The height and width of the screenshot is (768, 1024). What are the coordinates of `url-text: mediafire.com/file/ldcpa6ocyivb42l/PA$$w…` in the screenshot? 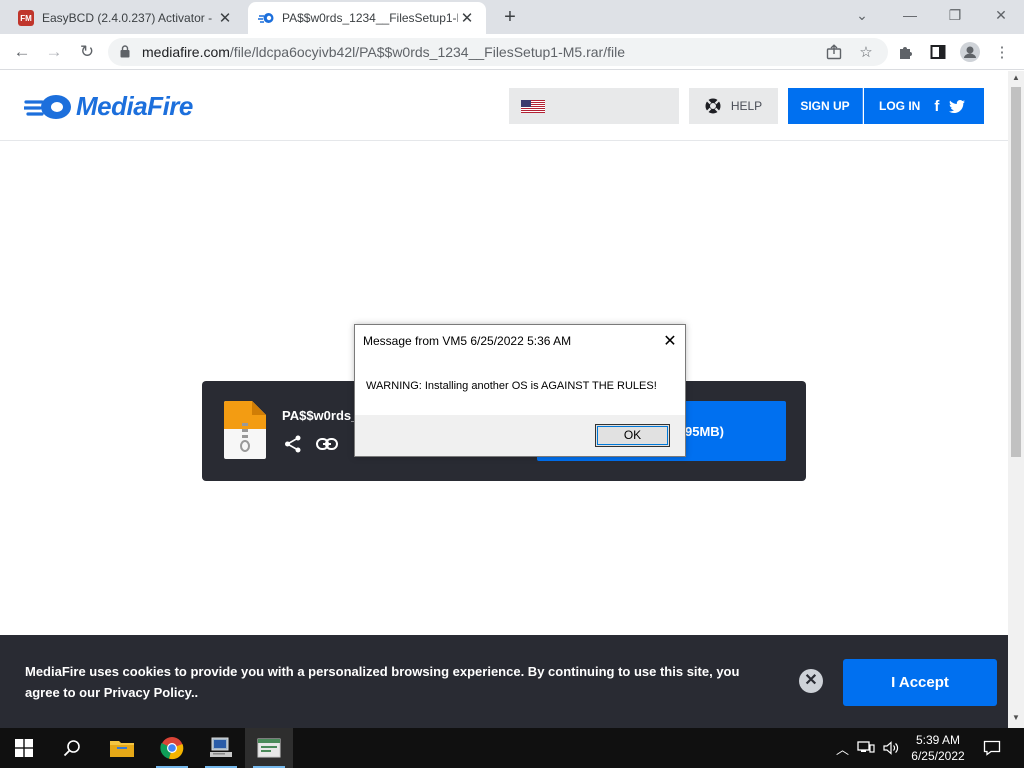 It's located at (383, 52).